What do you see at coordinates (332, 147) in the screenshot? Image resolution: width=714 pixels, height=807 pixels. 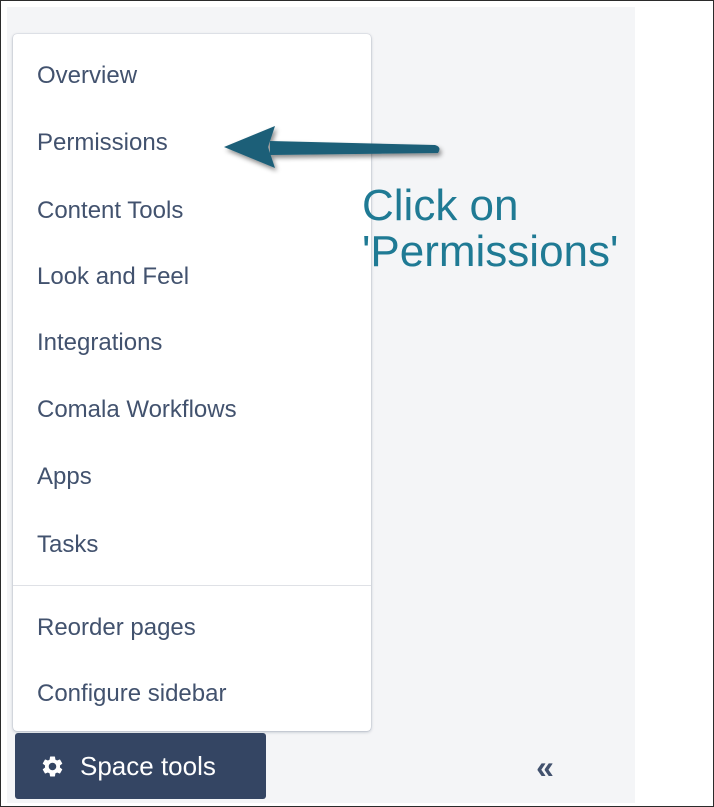 I see `arrow-left-icon` at bounding box center [332, 147].